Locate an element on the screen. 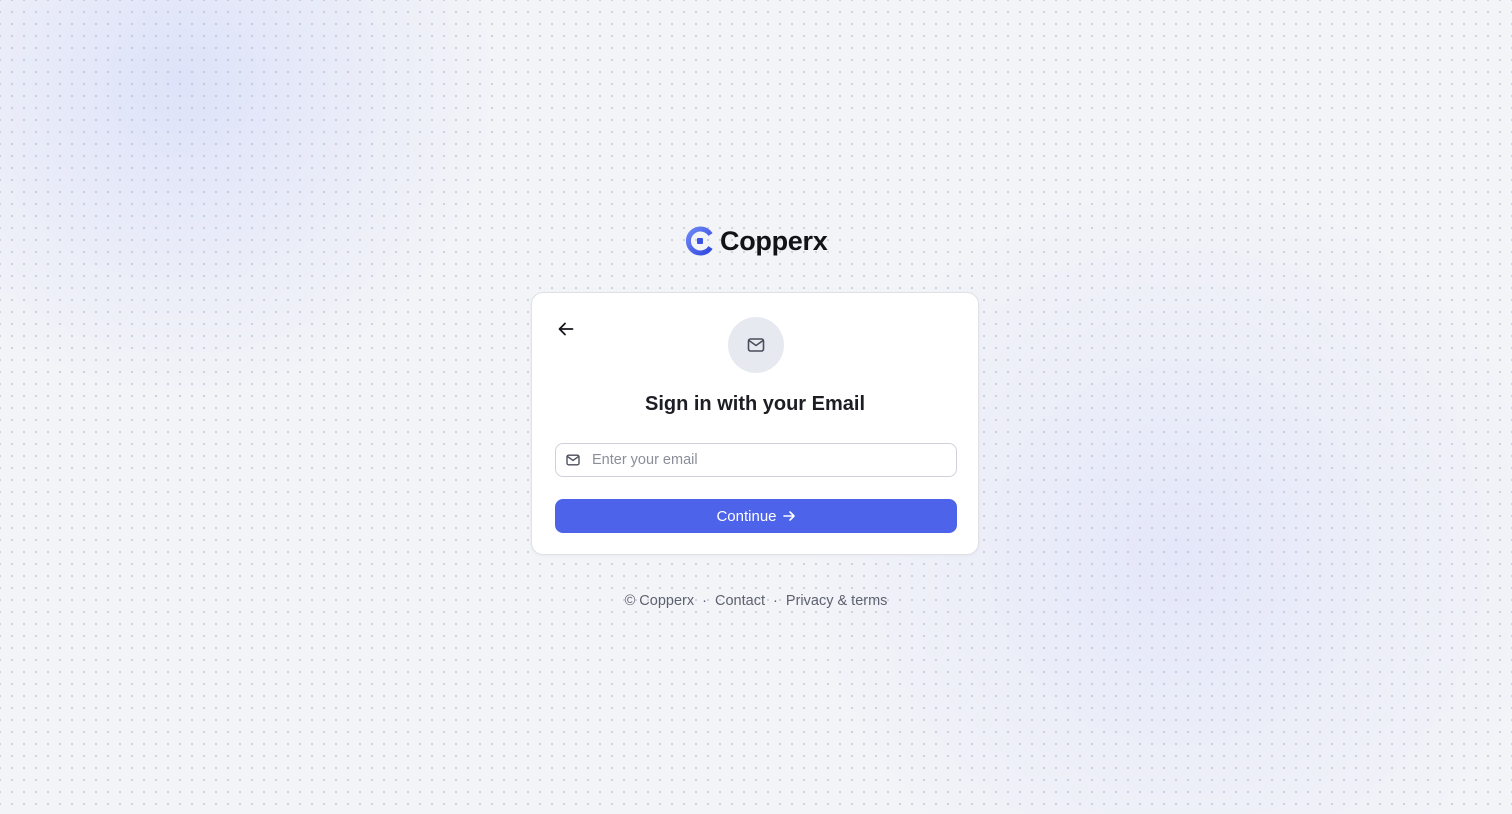  arrow-left-icon is located at coordinates (566, 329).